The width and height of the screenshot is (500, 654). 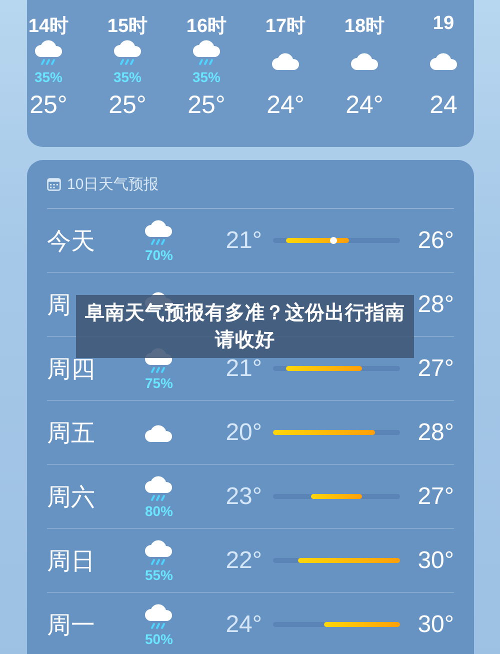 What do you see at coordinates (243, 624) in the screenshot?
I see `low-temperature: 24°` at bounding box center [243, 624].